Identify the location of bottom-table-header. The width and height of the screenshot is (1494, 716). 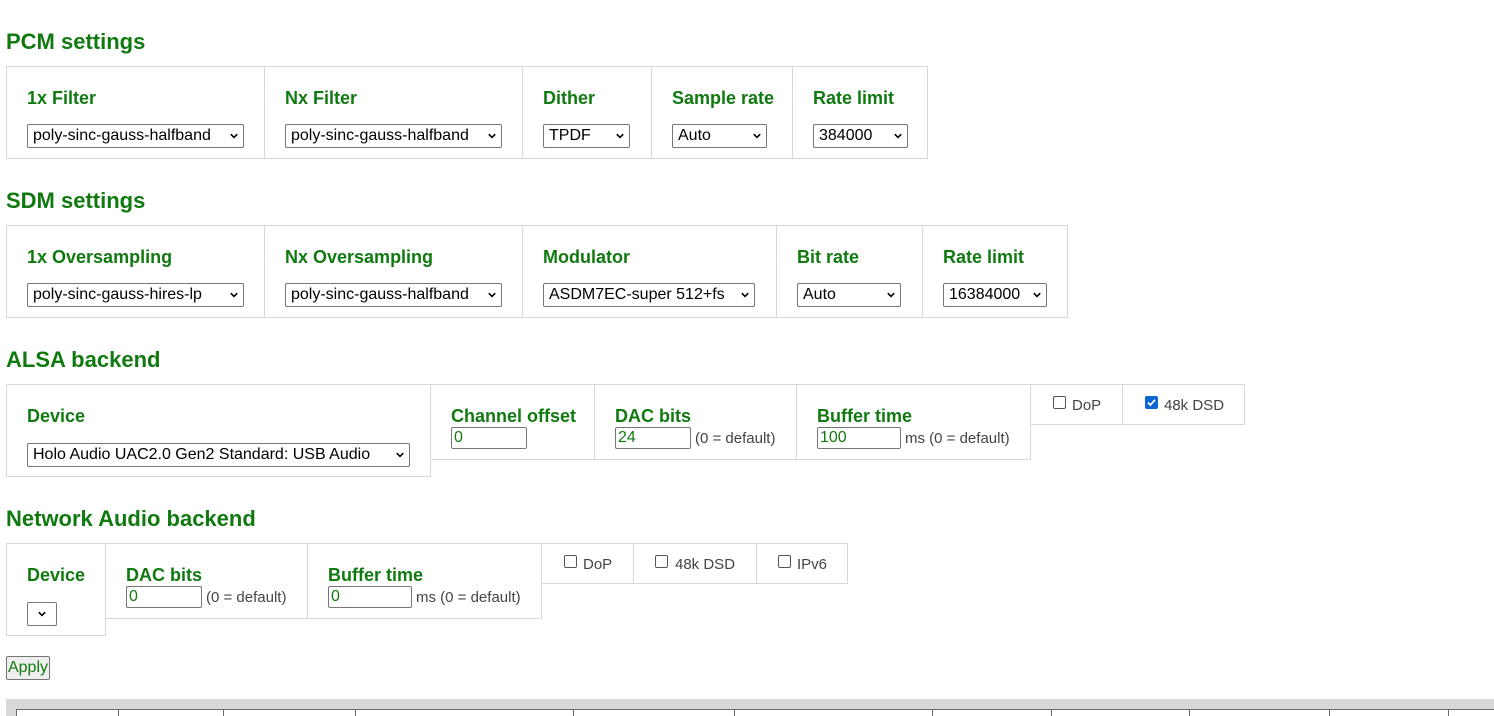
(755, 712).